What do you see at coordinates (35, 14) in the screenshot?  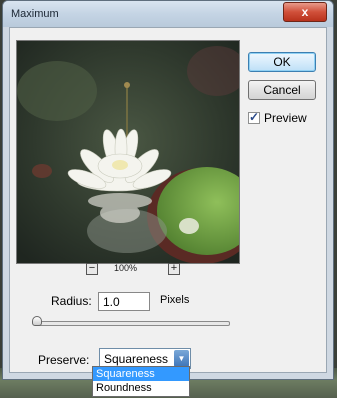 I see `dialog-title: Maximum` at bounding box center [35, 14].